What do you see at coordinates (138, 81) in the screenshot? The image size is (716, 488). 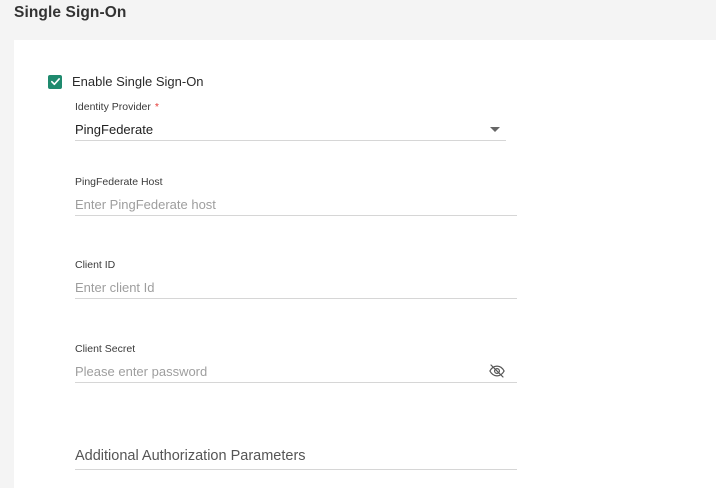 I see `enable-sso-label: Enable Single Sign-On` at bounding box center [138, 81].